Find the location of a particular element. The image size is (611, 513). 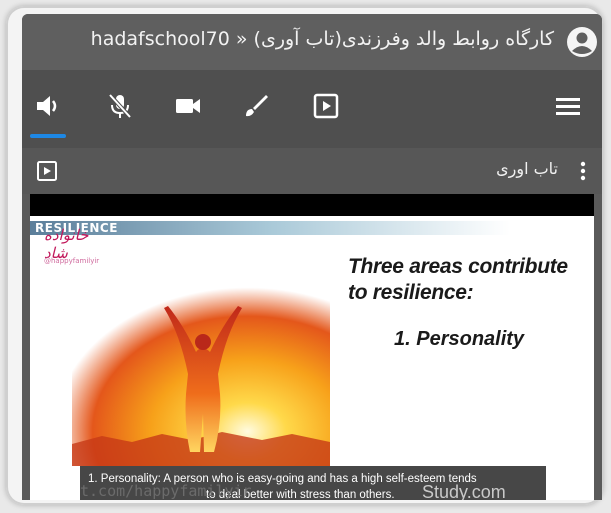

watermark-url: t.com/happyfamilyir is located at coordinates (166, 491).